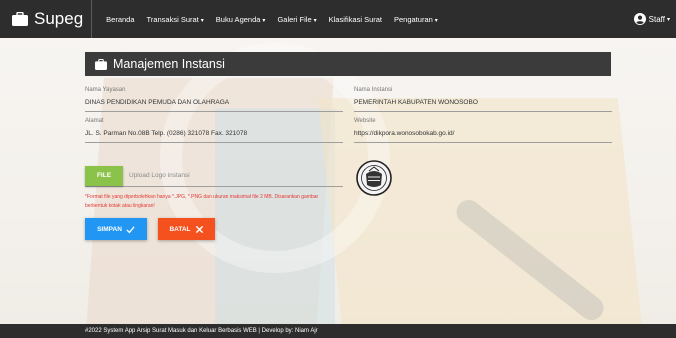  Describe the element at coordinates (199, 229) in the screenshot. I see `close-icon` at that location.